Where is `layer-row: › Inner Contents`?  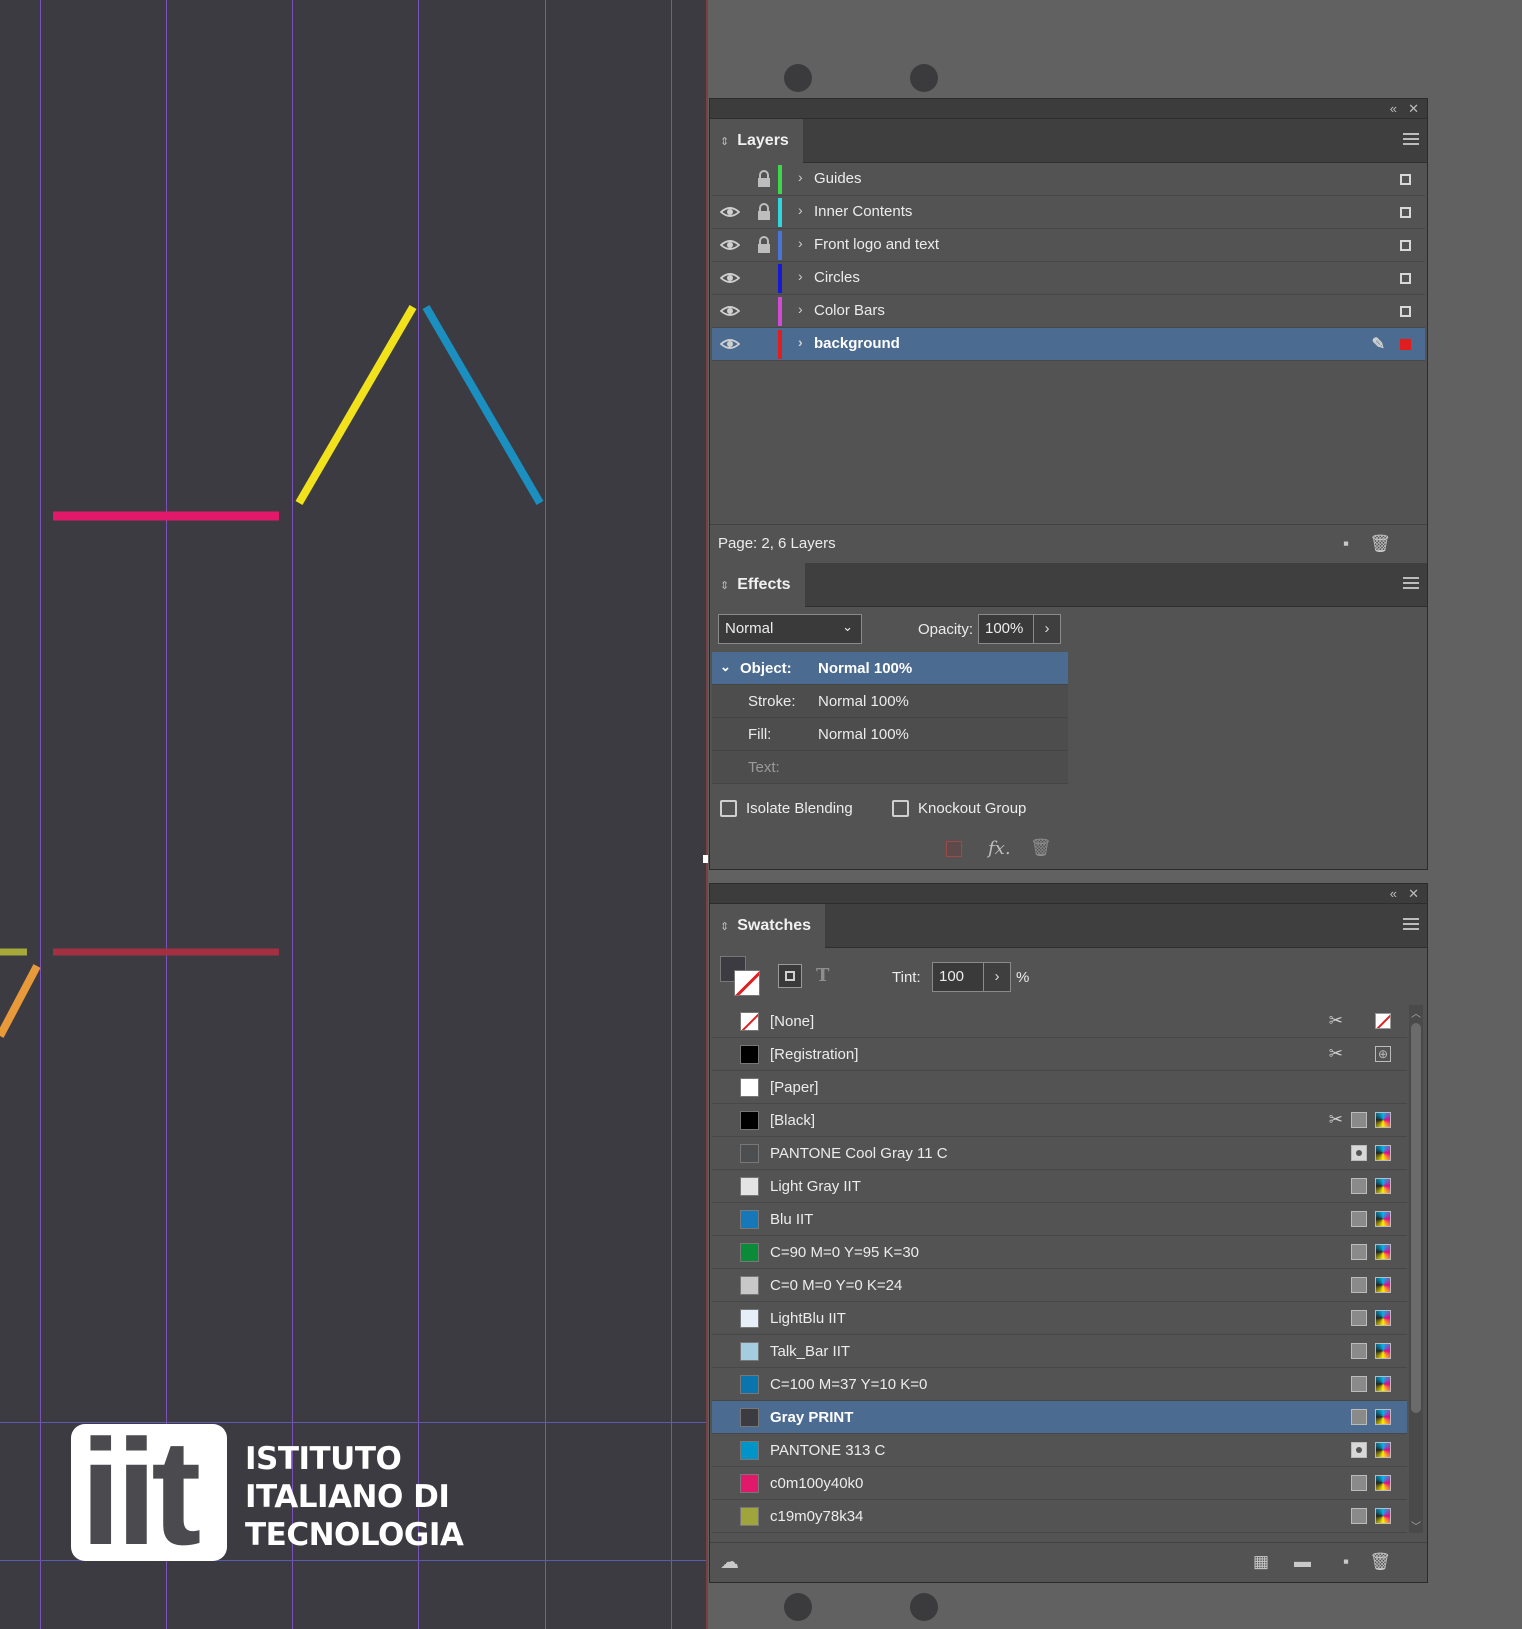 layer-row: › Inner Contents is located at coordinates (1068, 212).